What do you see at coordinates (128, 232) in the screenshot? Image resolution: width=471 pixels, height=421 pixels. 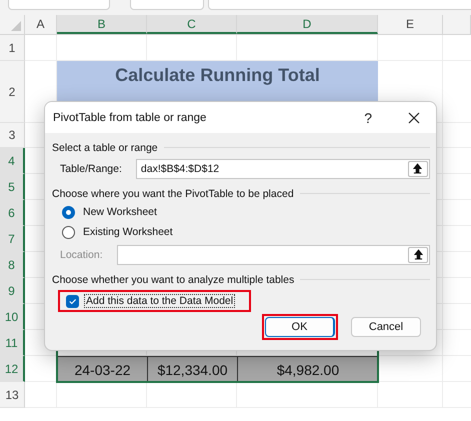 I see `radio-label: Existing Worksheet` at bounding box center [128, 232].